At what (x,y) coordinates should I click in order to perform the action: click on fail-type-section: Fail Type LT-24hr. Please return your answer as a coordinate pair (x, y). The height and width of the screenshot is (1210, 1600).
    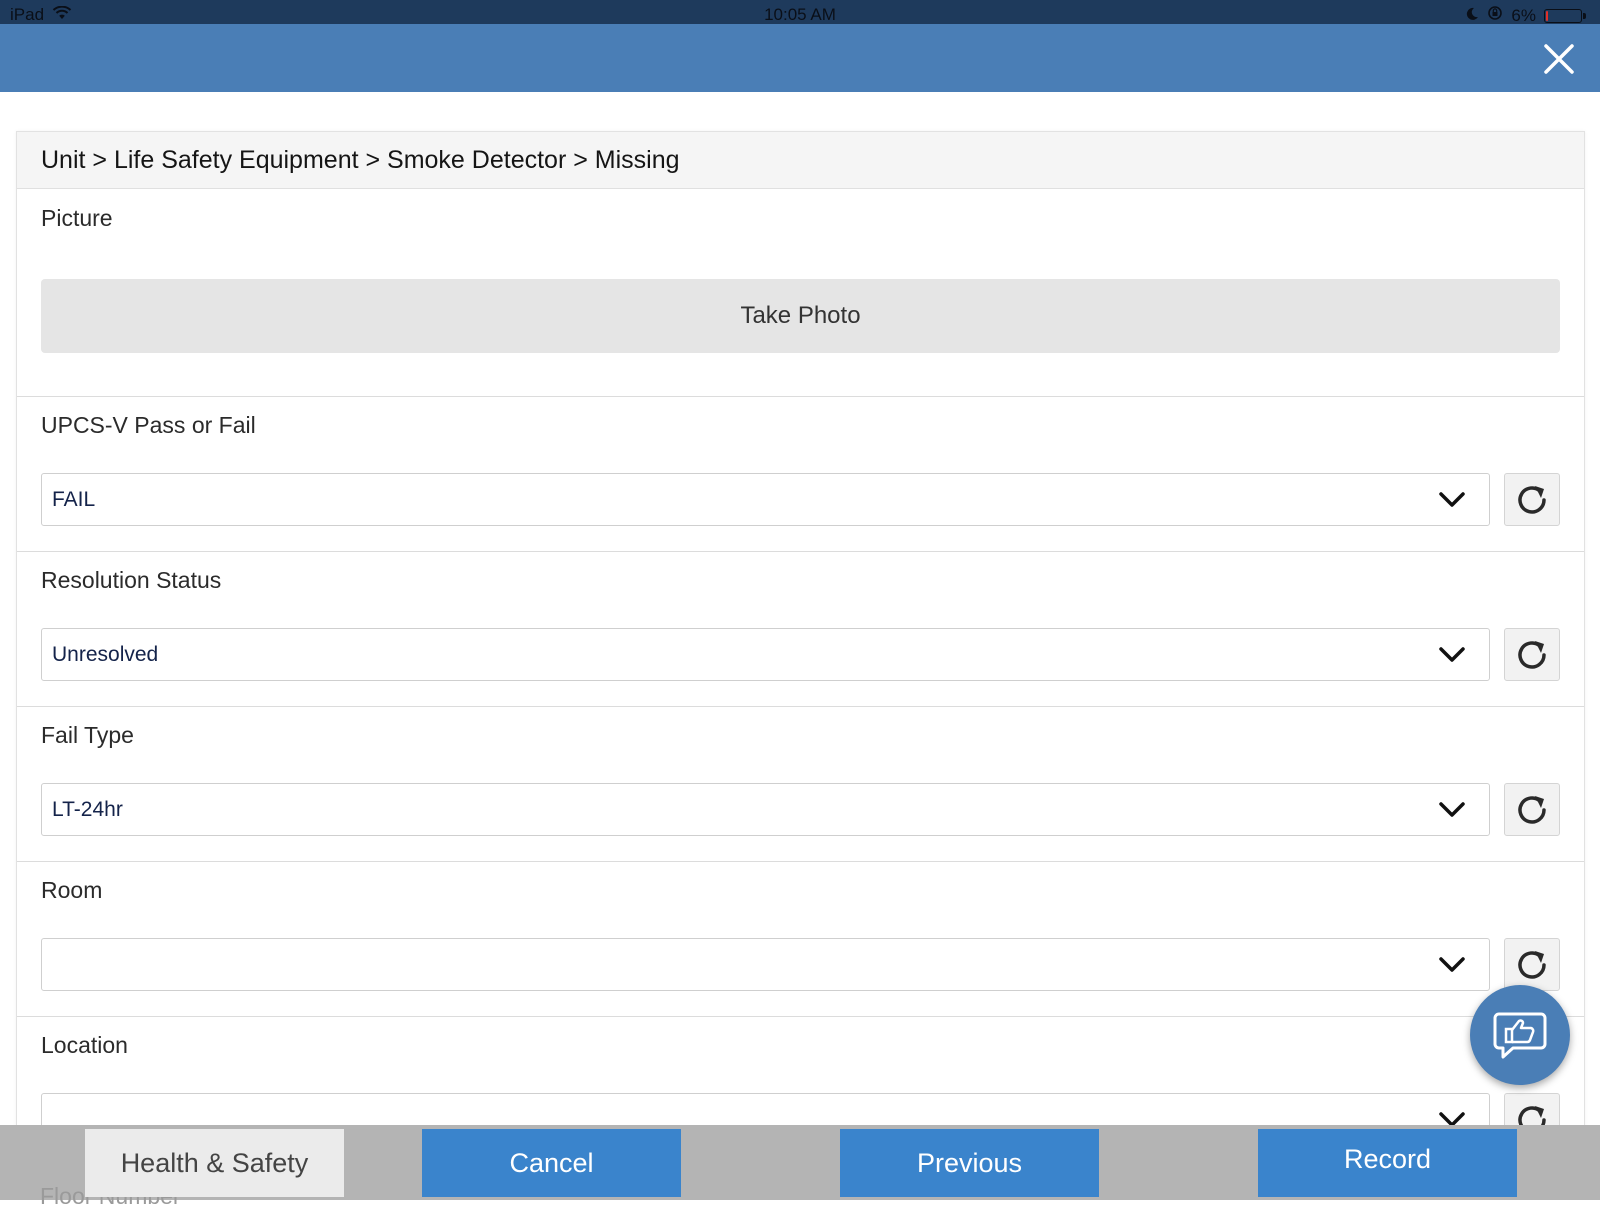
    Looking at the image, I should click on (800, 784).